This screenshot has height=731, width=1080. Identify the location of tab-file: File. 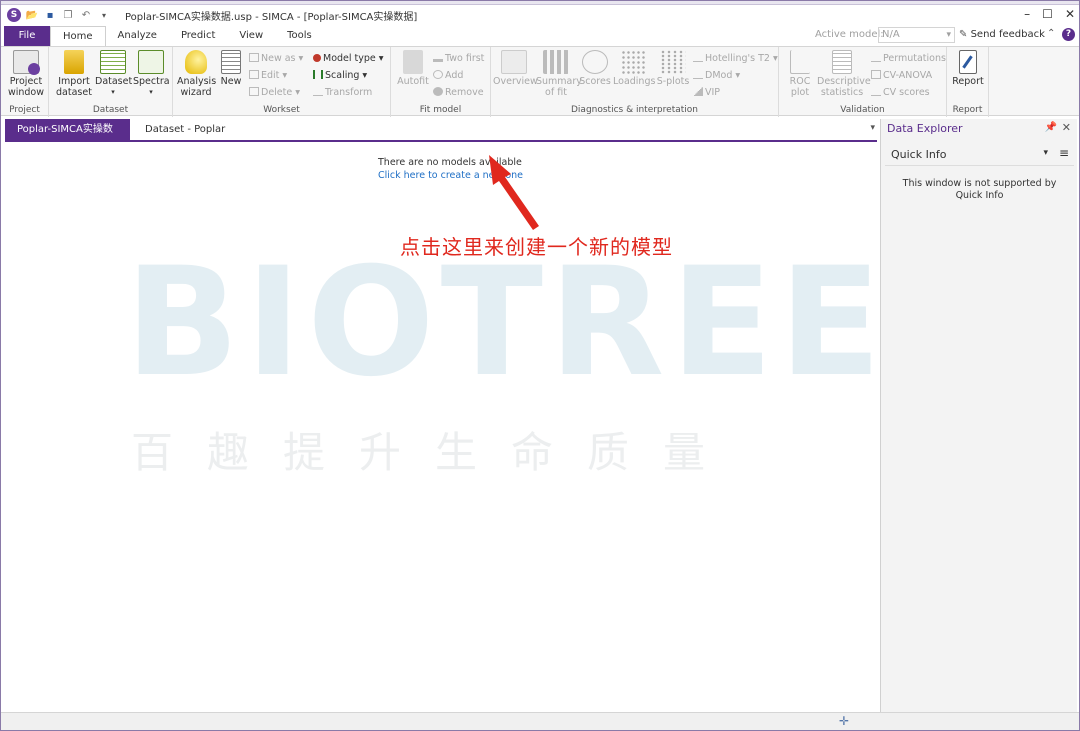
(27, 36).